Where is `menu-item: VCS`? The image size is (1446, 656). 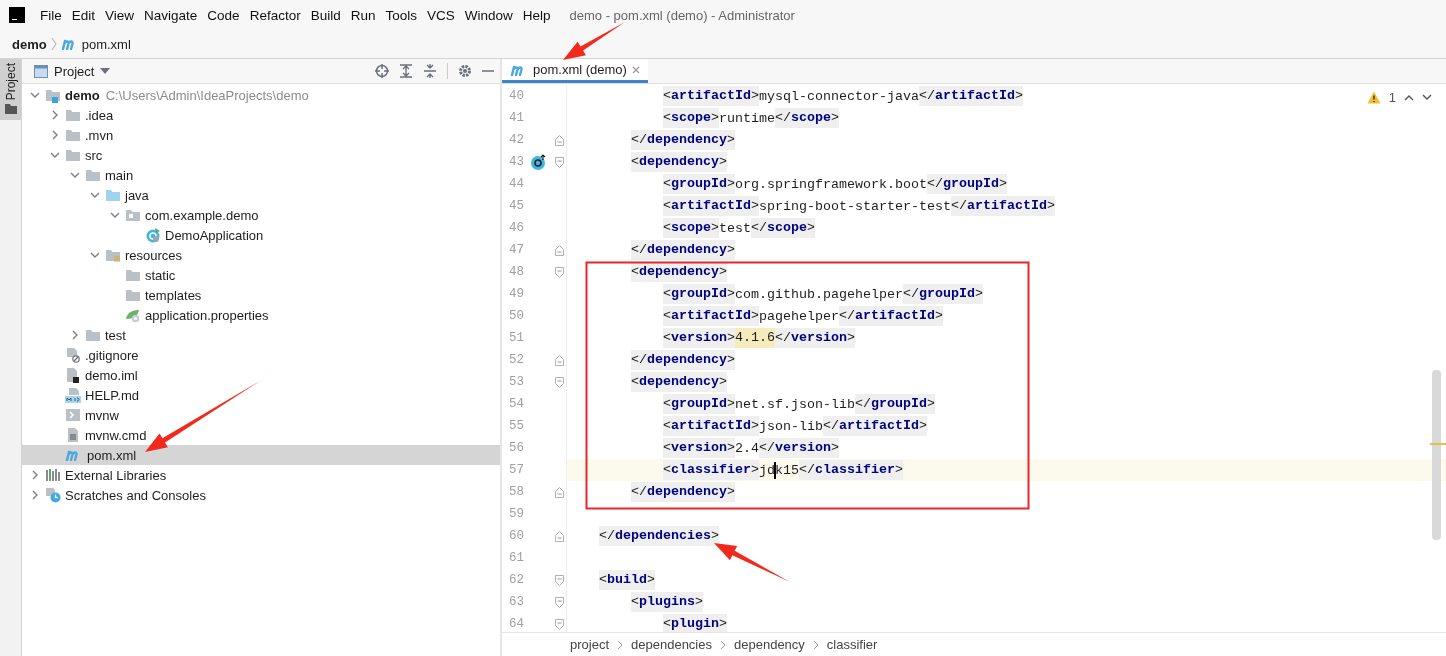
menu-item: VCS is located at coordinates (441, 15).